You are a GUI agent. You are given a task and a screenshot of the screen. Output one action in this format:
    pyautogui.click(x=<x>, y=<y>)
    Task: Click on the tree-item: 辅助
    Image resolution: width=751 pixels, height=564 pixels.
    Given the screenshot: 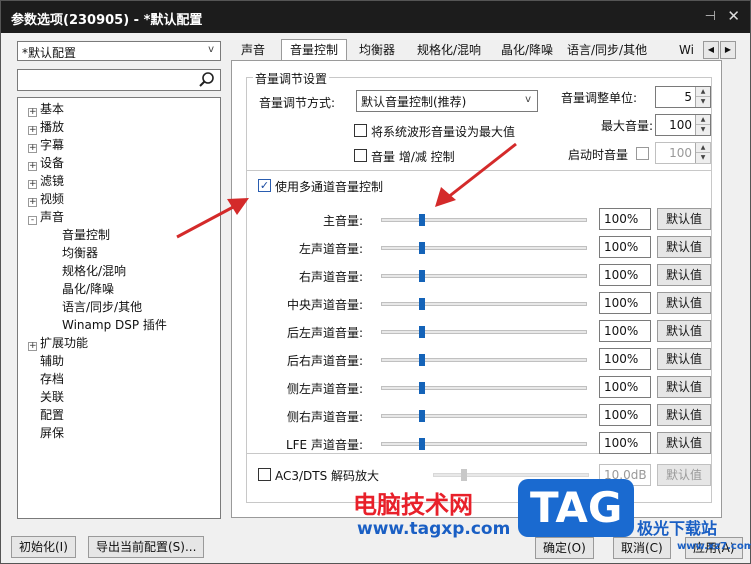 What is the action you would take?
    pyautogui.click(x=119, y=361)
    